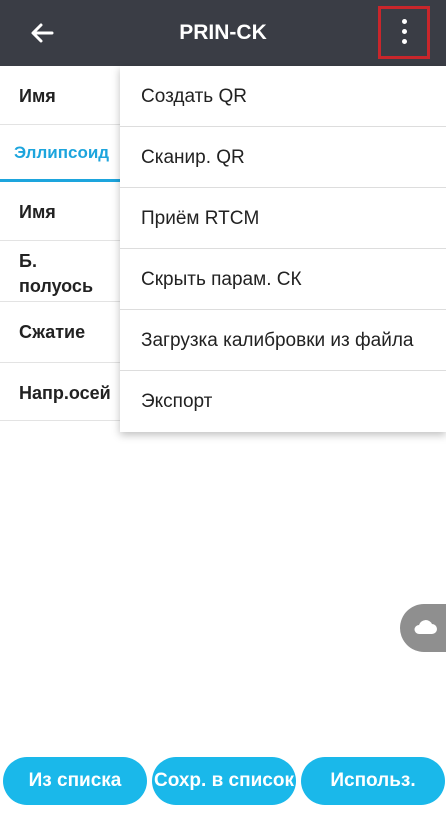 The image size is (446, 813). What do you see at coordinates (37, 96) in the screenshot?
I see `name-label: Имя` at bounding box center [37, 96].